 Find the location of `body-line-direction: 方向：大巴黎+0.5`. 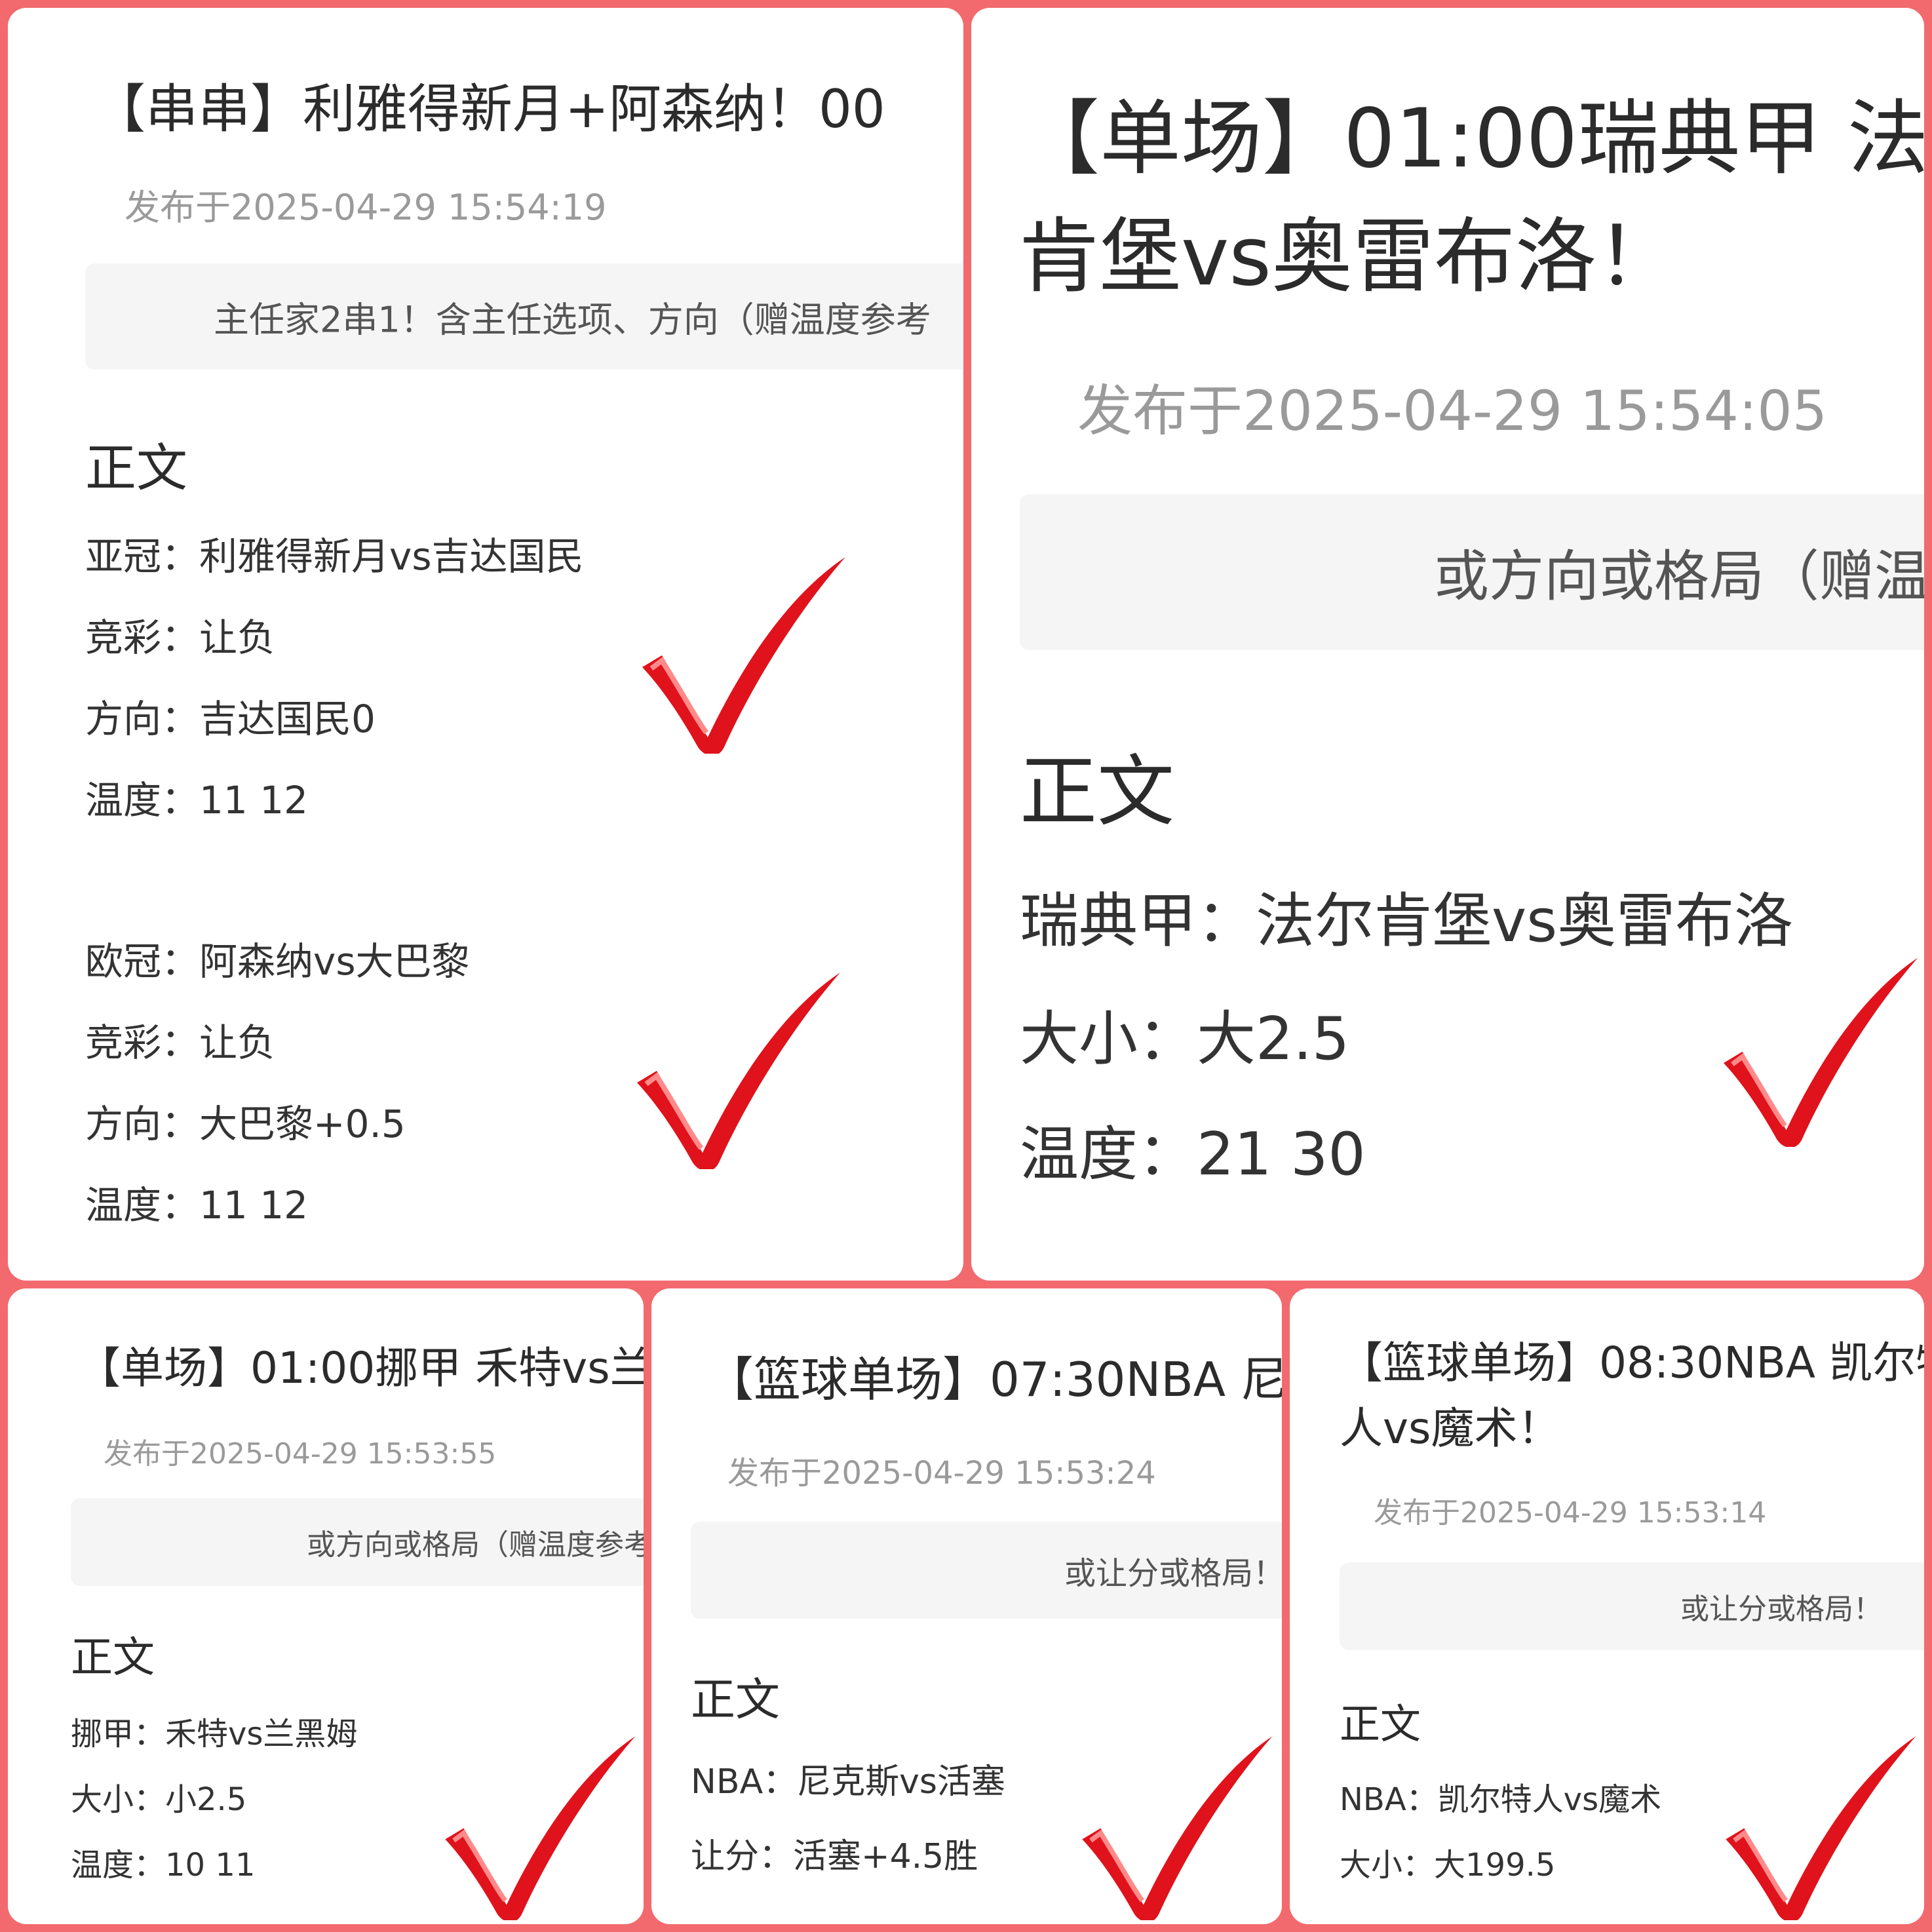

body-line-direction: 方向：大巴黎+0.5 is located at coordinates (245, 1124).